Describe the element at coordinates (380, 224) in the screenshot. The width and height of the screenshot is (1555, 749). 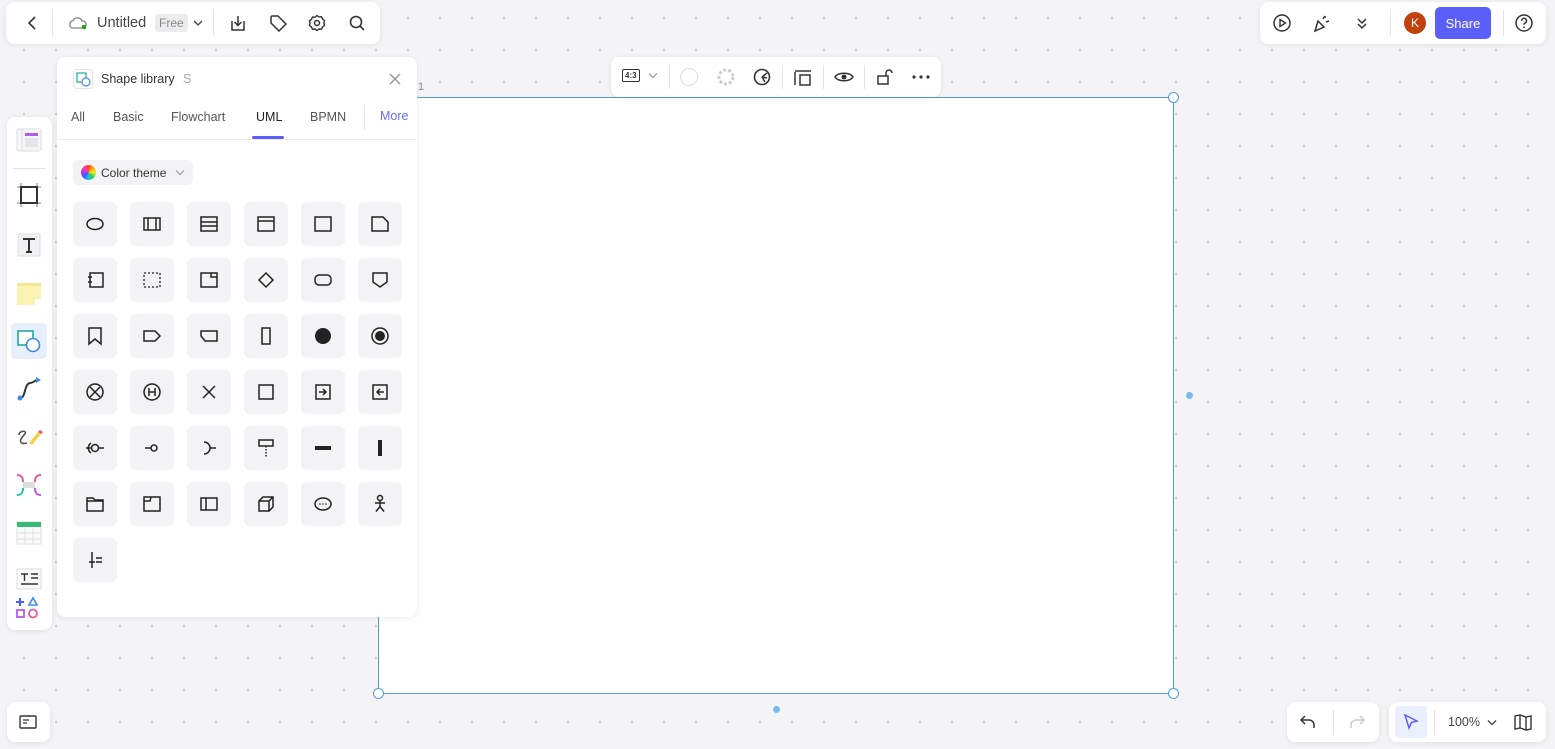
I see `shape-note` at that location.